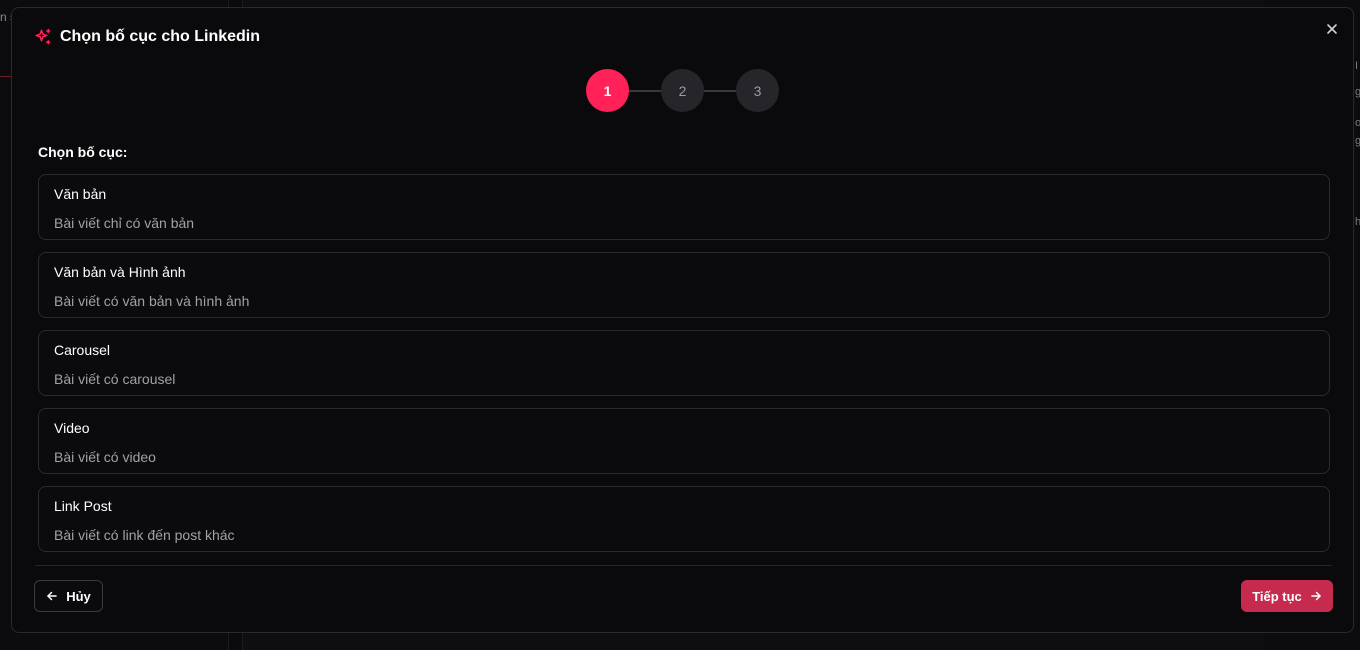 The image size is (1360, 650). I want to click on option-description: Bài viết chỉ có văn bản, so click(124, 223).